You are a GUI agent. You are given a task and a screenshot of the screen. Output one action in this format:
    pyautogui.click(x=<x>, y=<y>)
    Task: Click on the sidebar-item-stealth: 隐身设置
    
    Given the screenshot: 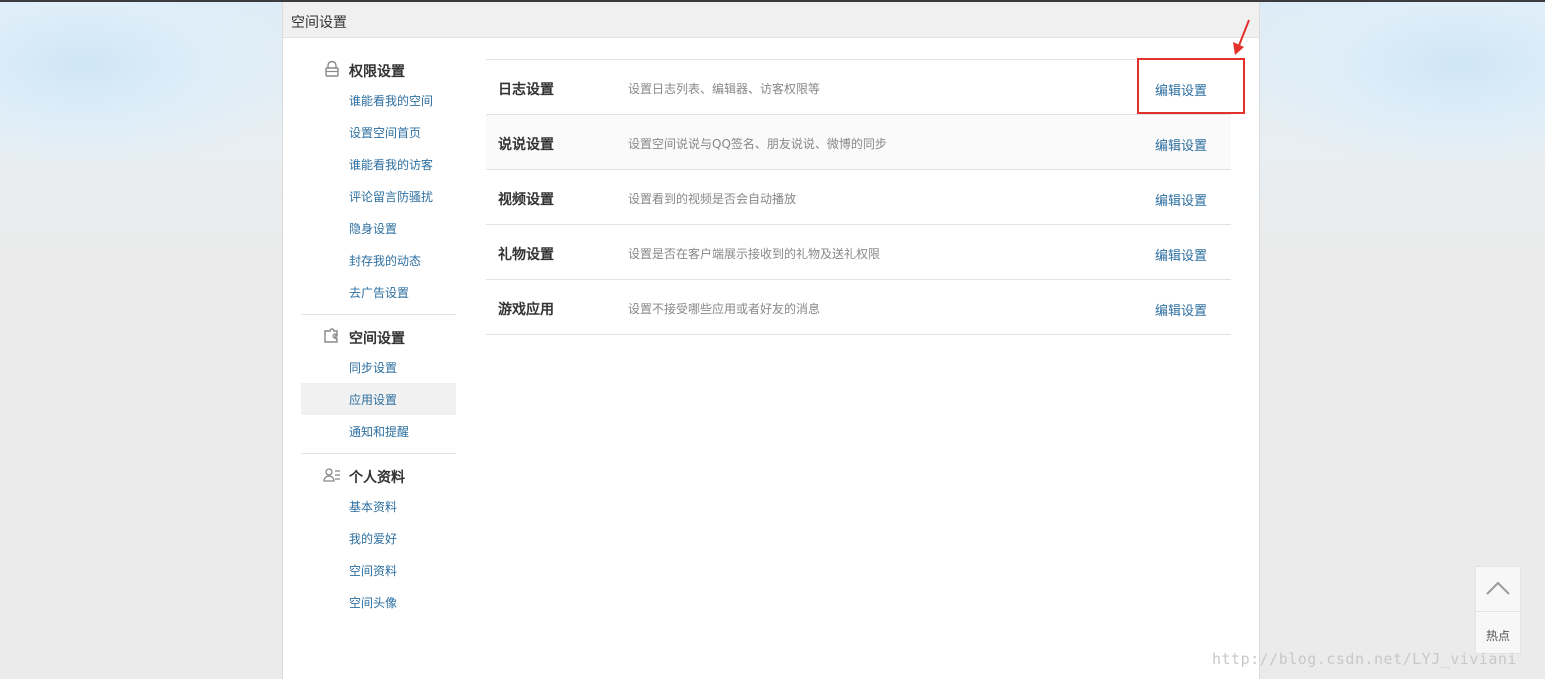 What is the action you would take?
    pyautogui.click(x=378, y=228)
    